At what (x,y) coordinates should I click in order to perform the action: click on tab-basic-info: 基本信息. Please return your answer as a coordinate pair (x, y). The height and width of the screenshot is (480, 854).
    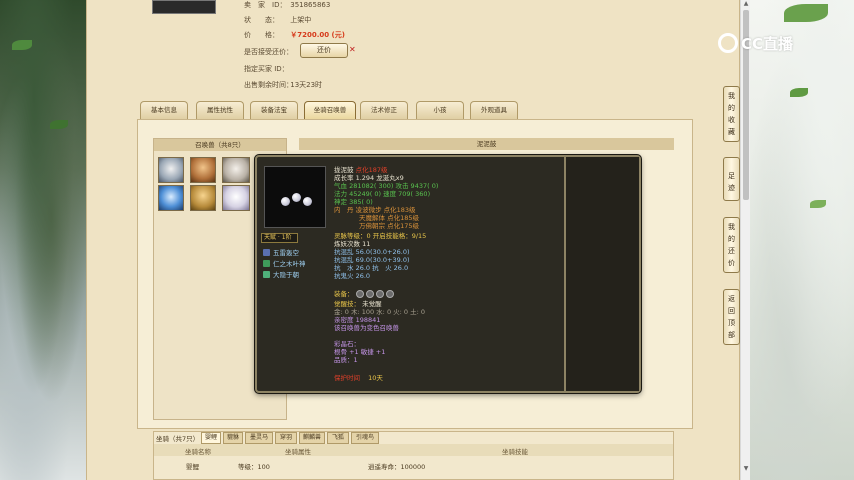
    Looking at the image, I should click on (164, 110).